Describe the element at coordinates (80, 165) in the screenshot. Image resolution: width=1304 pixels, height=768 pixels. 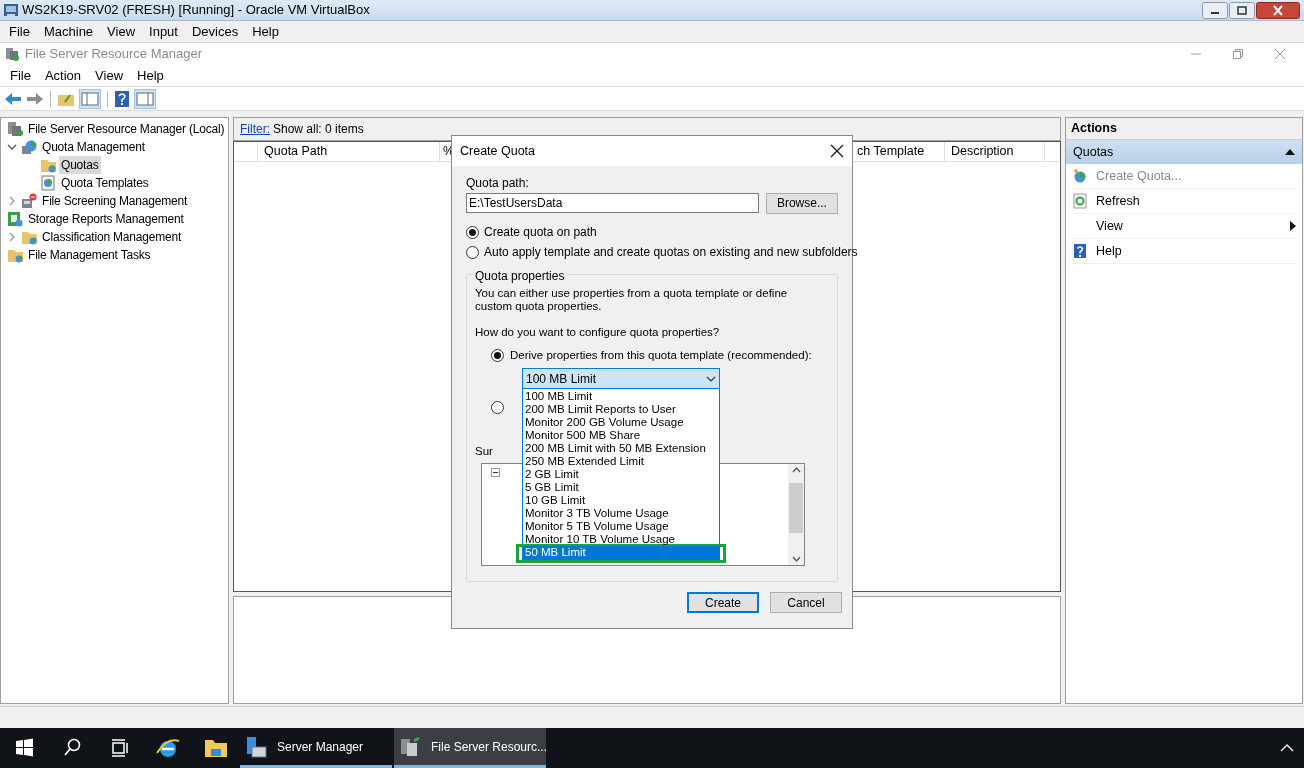
I see `tree-item: Quotas` at that location.